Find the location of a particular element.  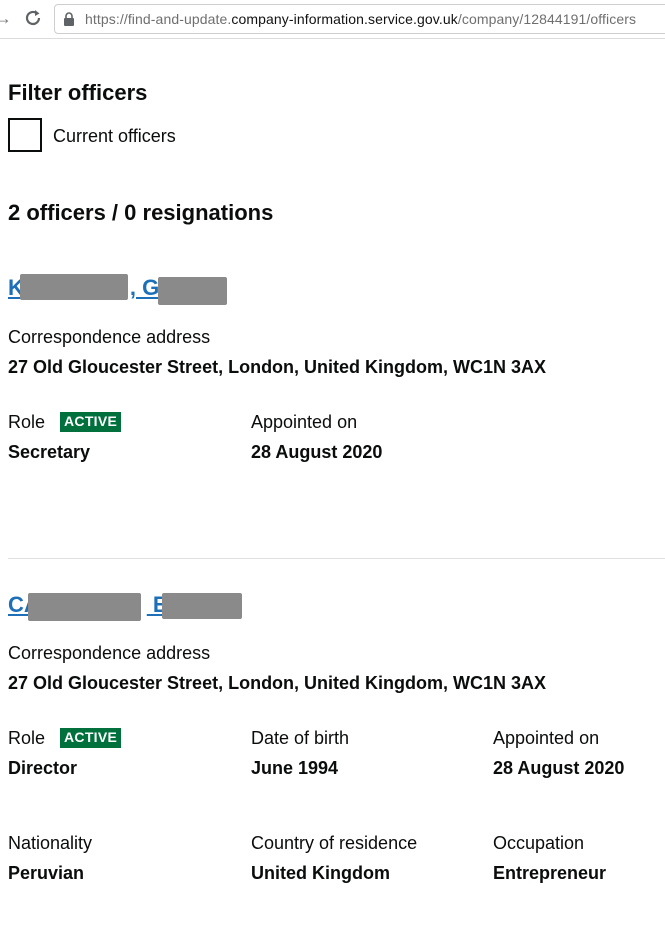

url-domain: company-information.service.gov.uk is located at coordinates (344, 19).